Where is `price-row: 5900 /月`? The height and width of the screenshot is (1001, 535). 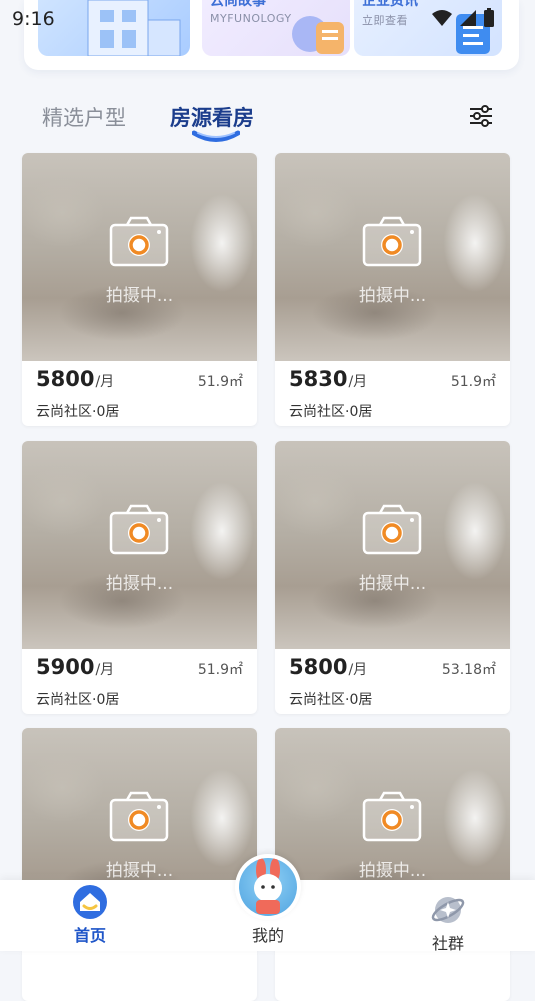
price-row: 5900 /月 is located at coordinates (75, 667).